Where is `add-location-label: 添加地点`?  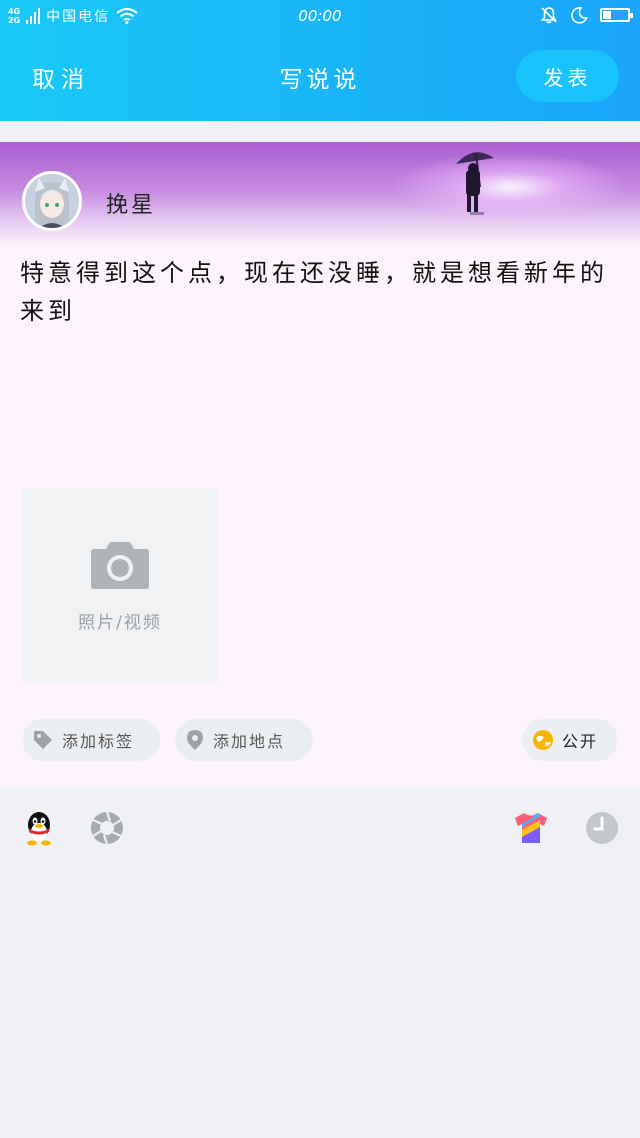
add-location-label: 添加地点 is located at coordinates (249, 741).